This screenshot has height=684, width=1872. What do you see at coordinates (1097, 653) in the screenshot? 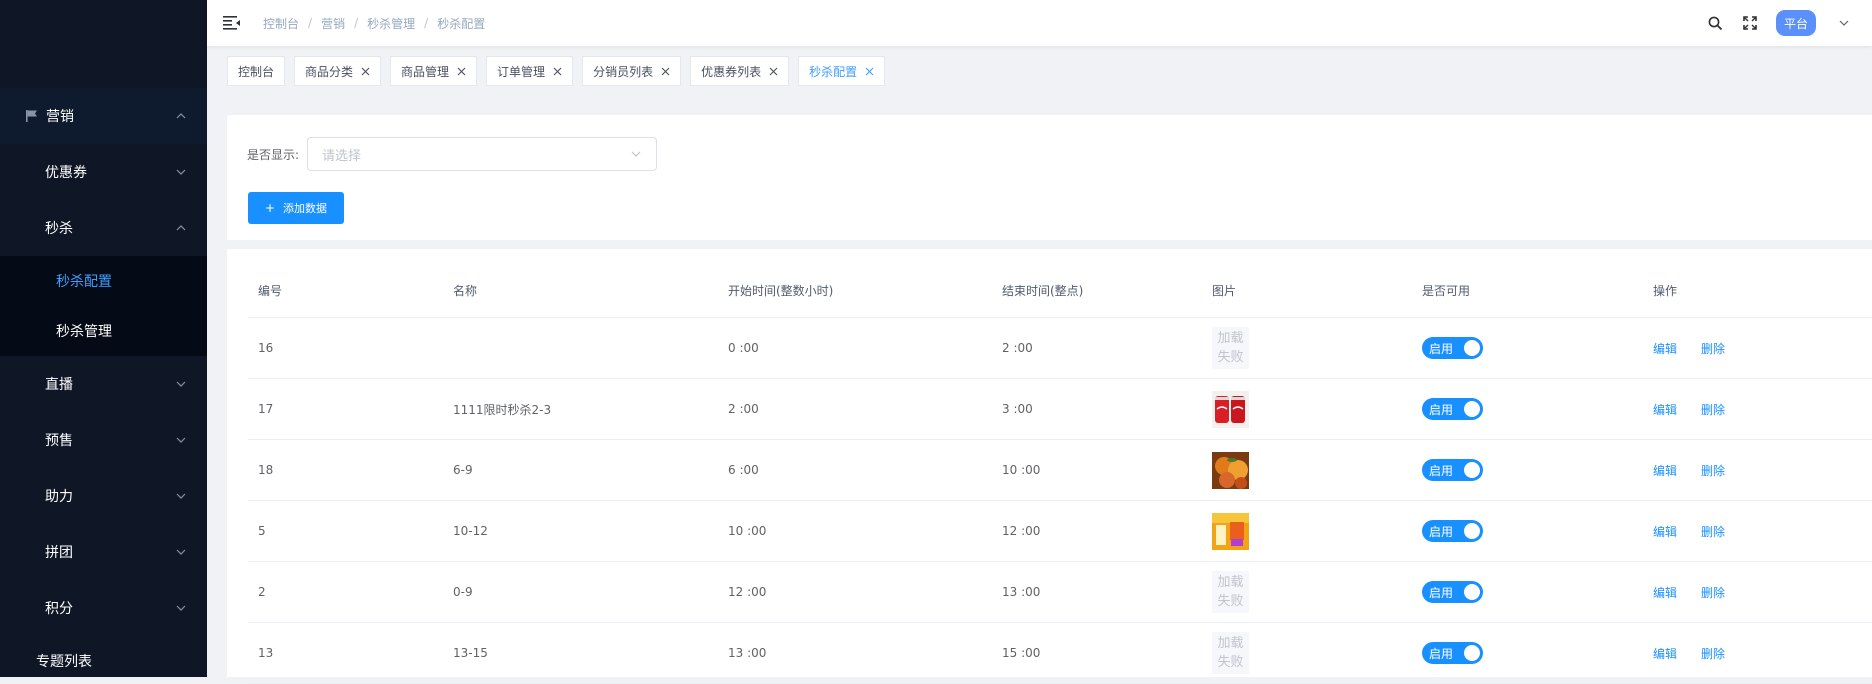
I see `cell-end: 15 :00` at bounding box center [1097, 653].